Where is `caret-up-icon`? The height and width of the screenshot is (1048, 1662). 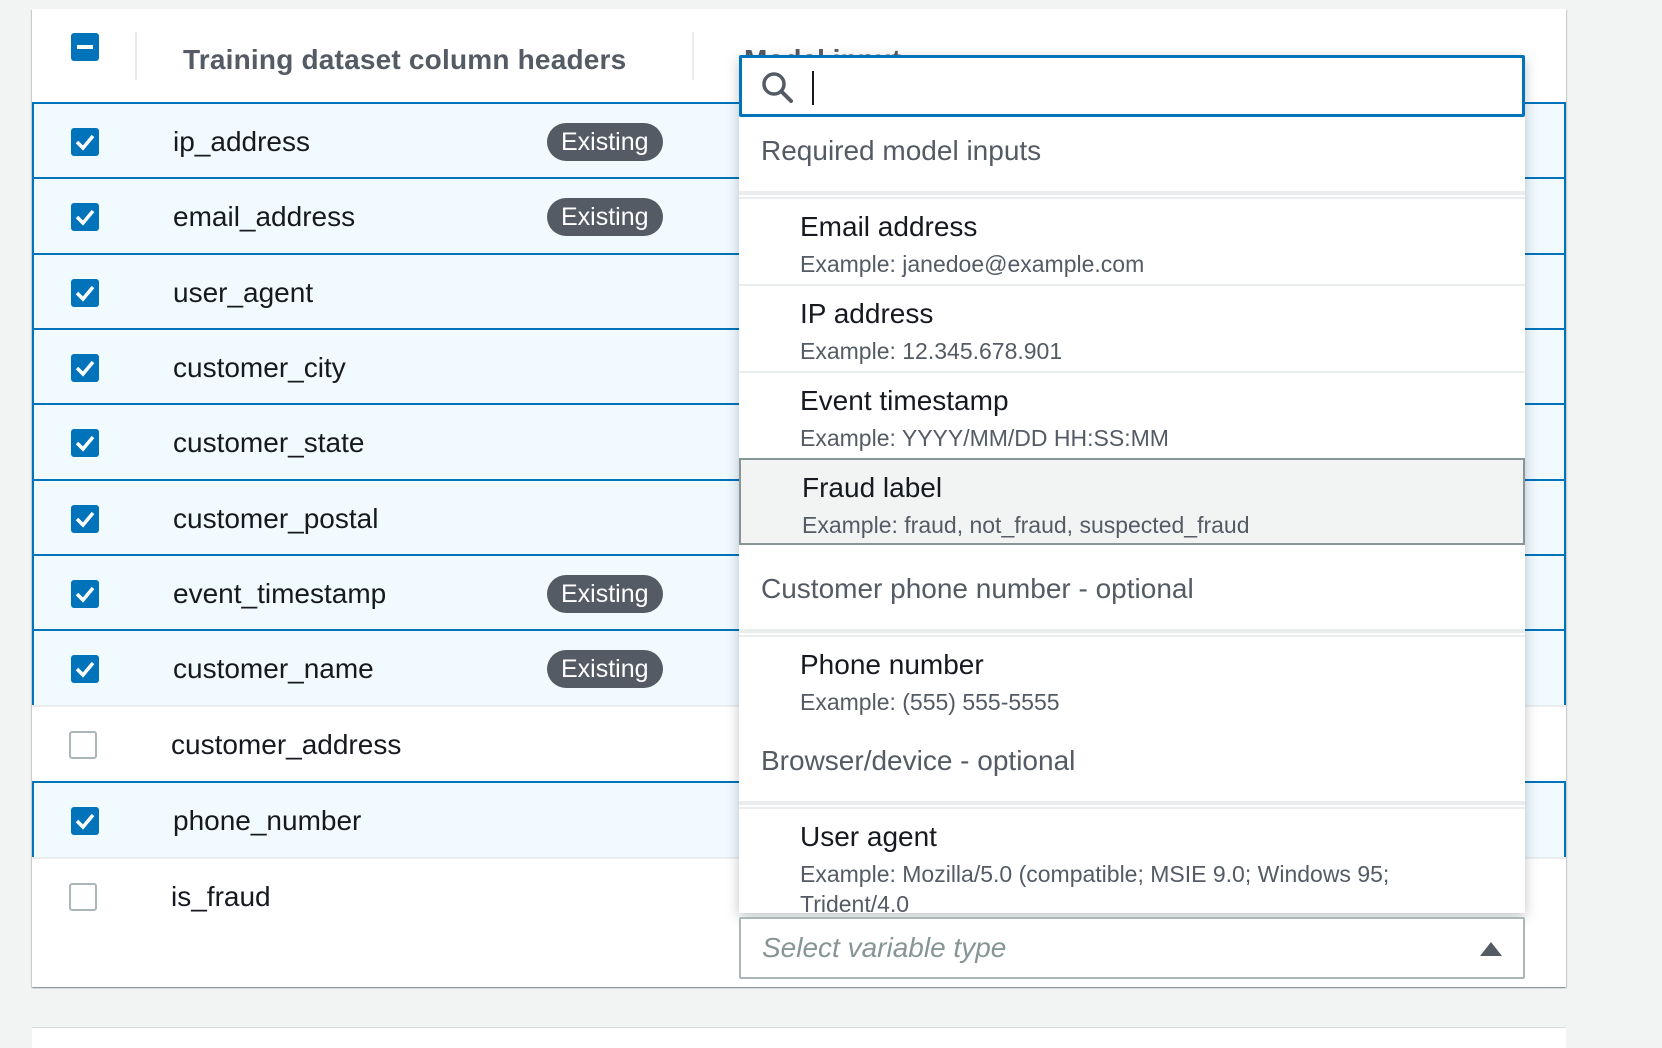 caret-up-icon is located at coordinates (1491, 949).